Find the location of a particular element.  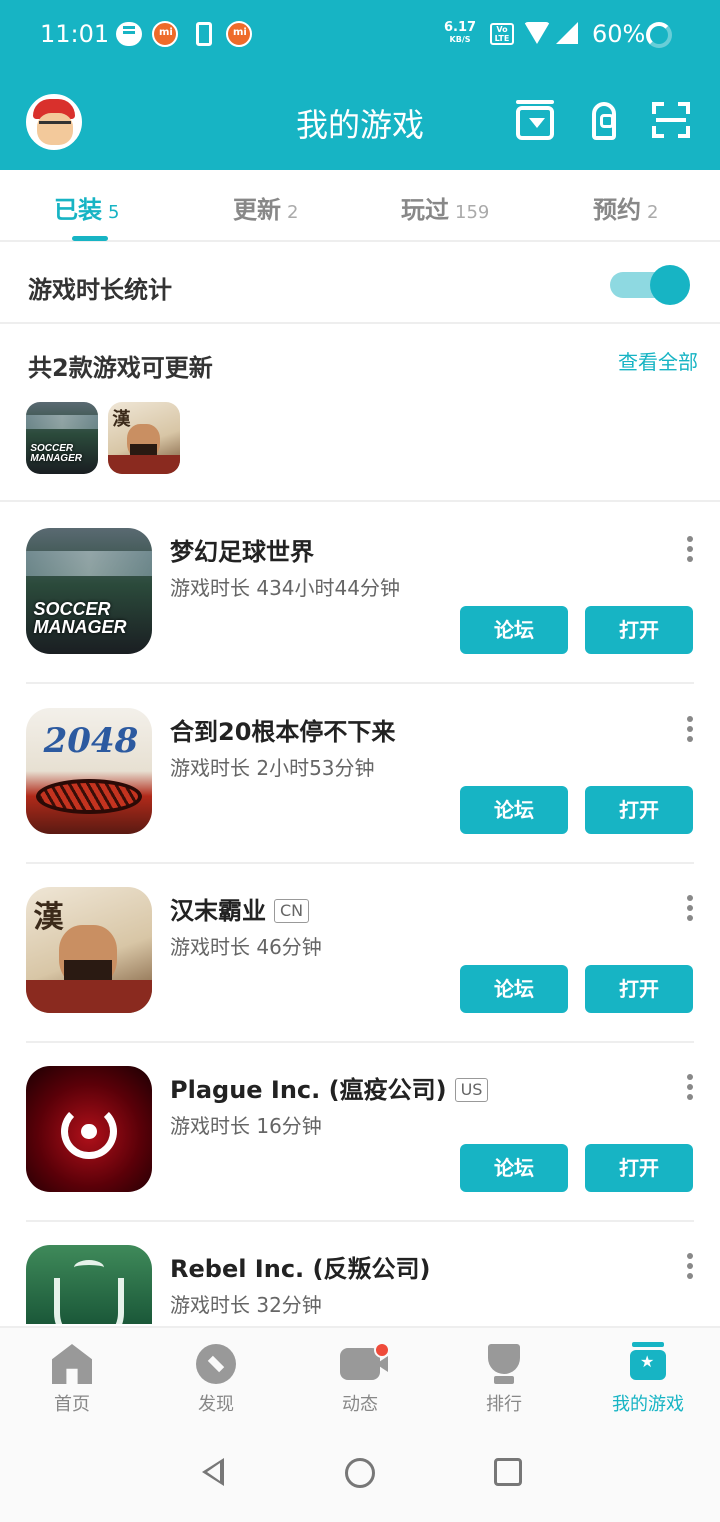

net-speed: 6.17 KB/S is located at coordinates (460, 33).